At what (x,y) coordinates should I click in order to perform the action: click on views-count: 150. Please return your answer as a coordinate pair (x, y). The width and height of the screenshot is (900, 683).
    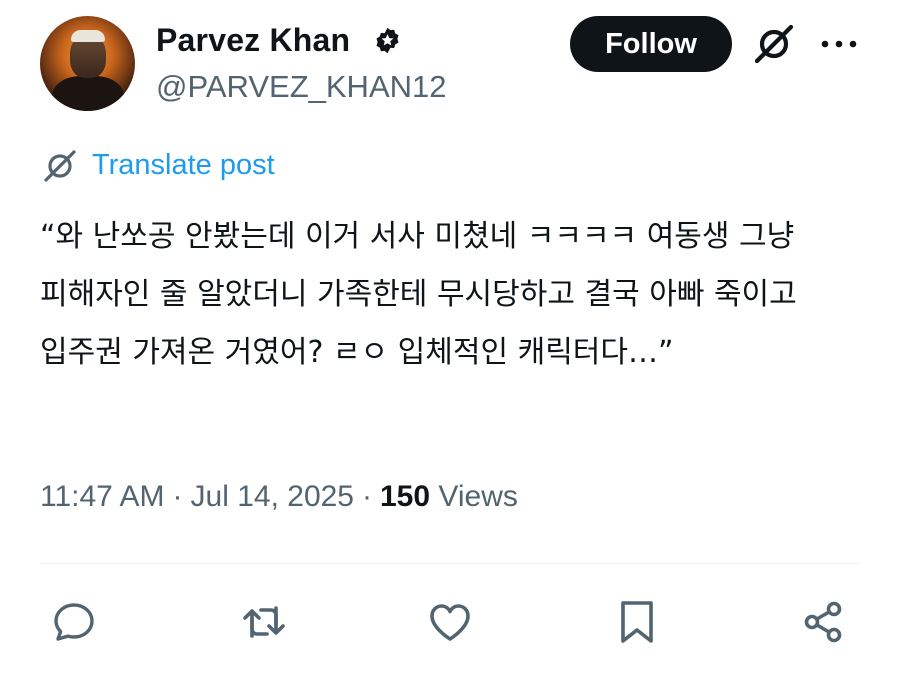
    Looking at the image, I should click on (405, 496).